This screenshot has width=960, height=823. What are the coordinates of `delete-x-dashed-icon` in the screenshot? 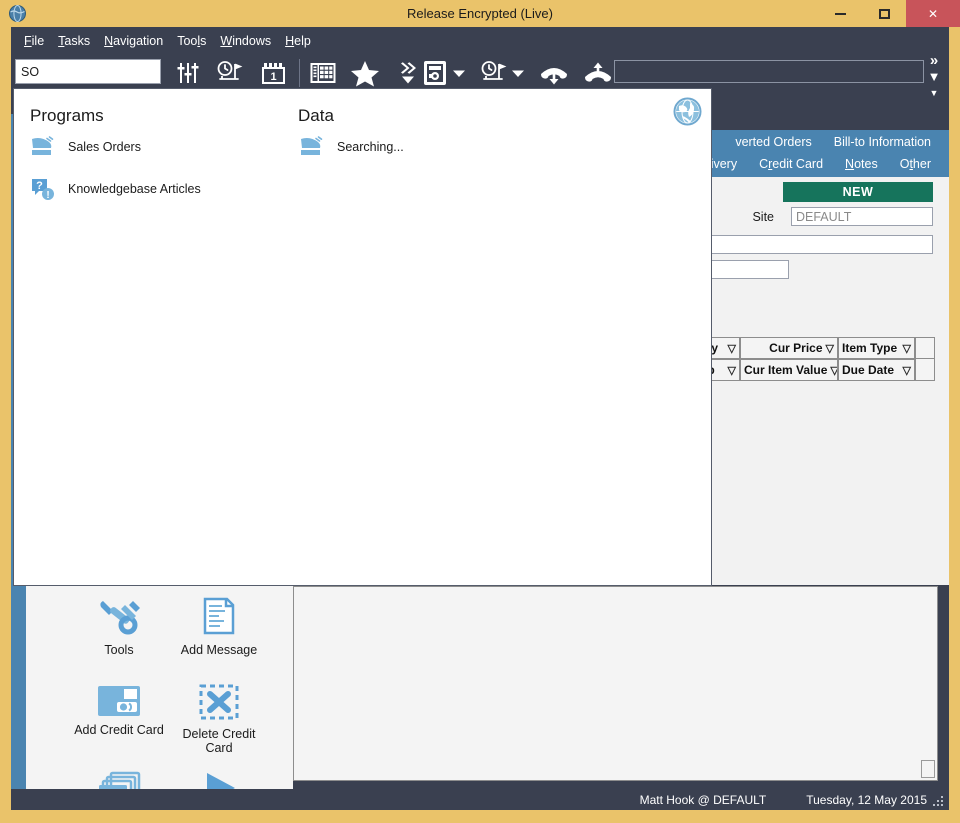 It's located at (219, 703).